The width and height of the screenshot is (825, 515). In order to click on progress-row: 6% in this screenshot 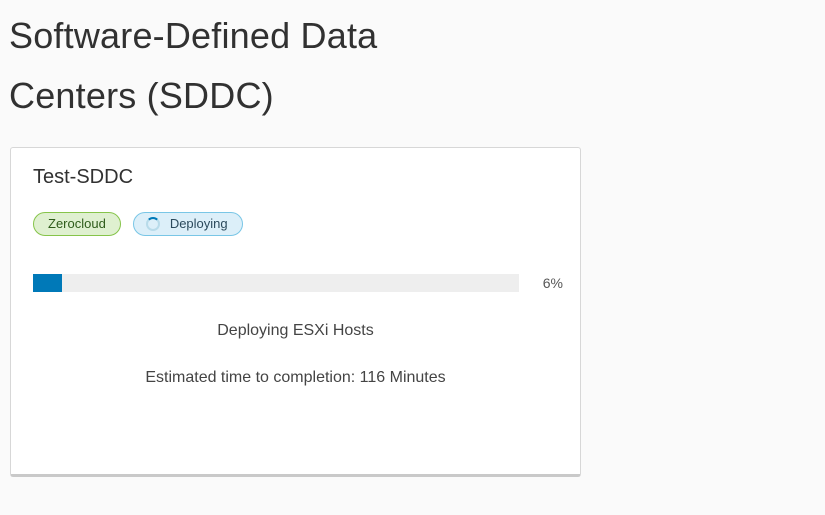, I will do `click(298, 283)`.